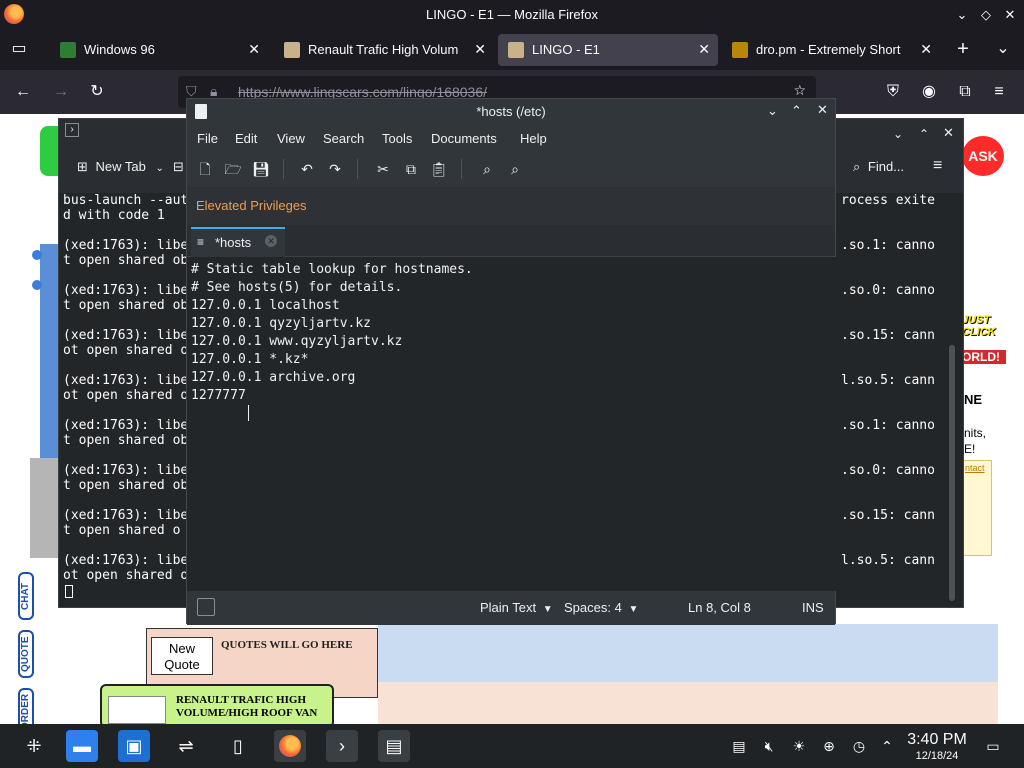 This screenshot has width=1024, height=768. I want to click on bookmark-star-icon: ☆, so click(799, 90).